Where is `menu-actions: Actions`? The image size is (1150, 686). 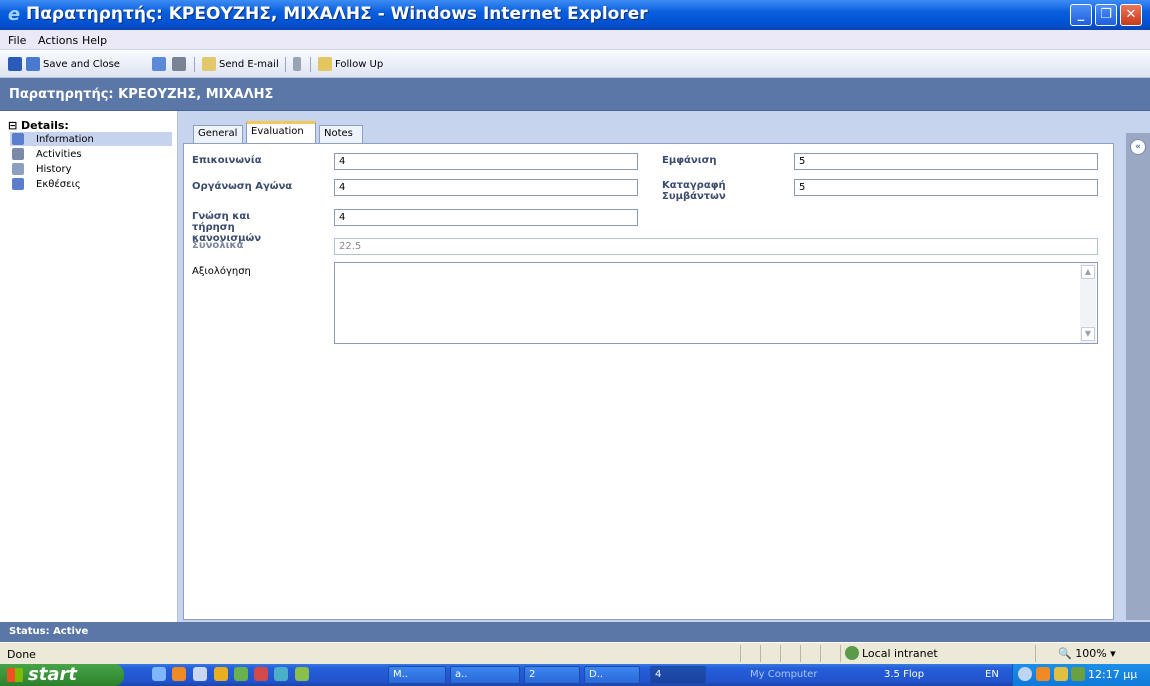 menu-actions: Actions is located at coordinates (58, 40).